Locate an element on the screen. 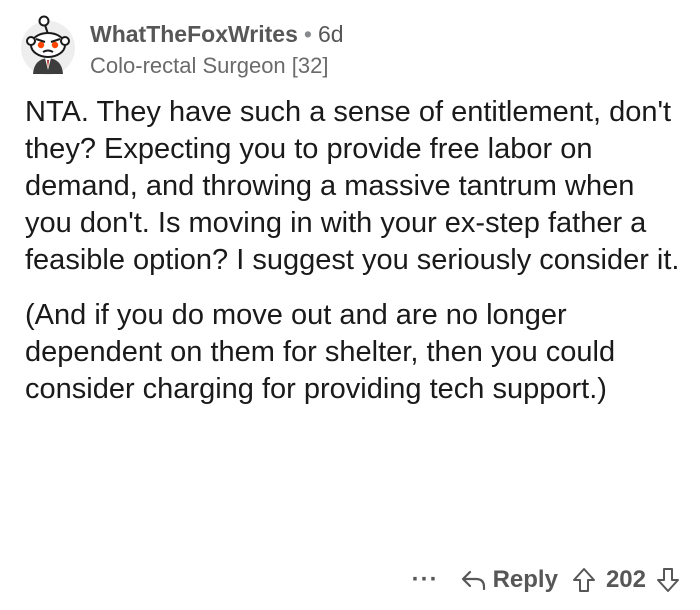  vote-score: 202 is located at coordinates (625, 579).